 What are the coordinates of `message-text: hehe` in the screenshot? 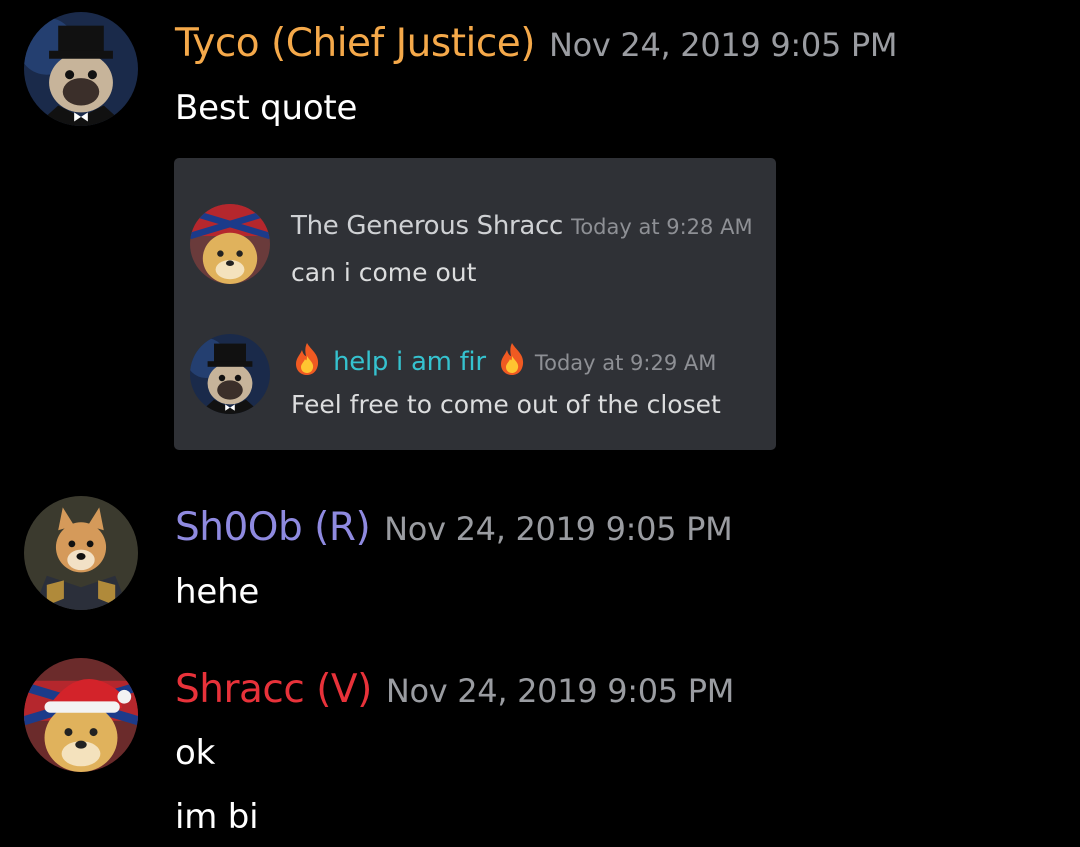 It's located at (217, 592).